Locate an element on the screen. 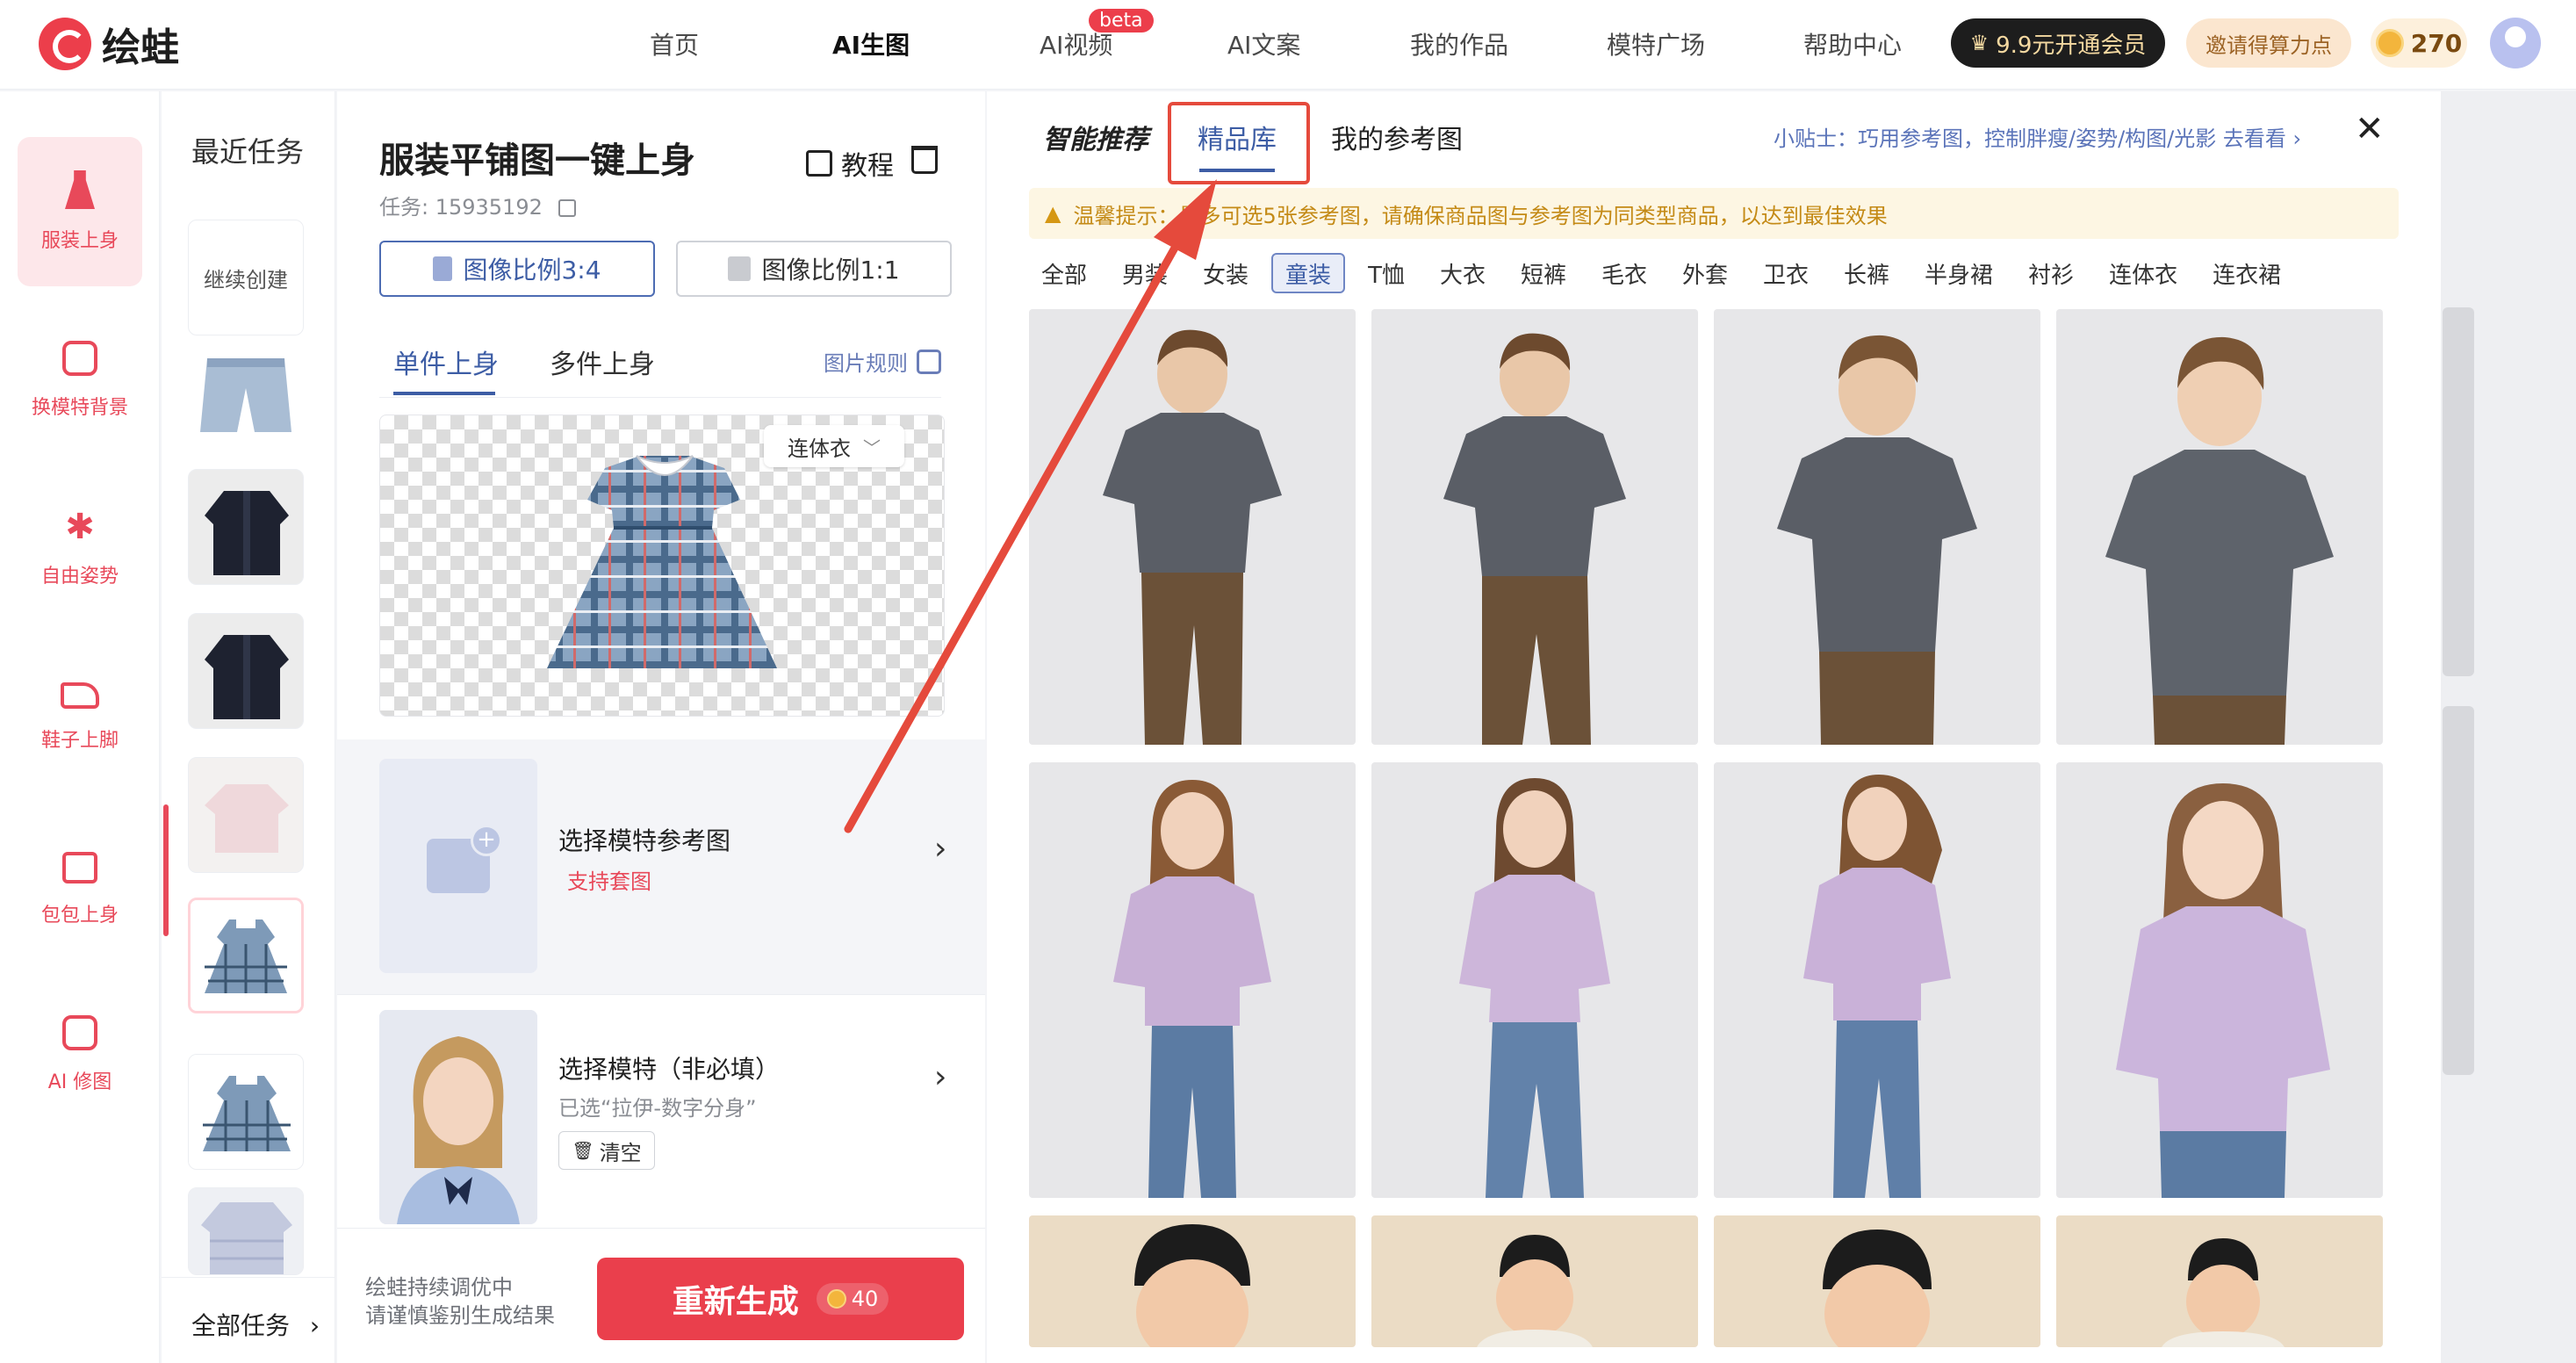  close-icon: ✕ is located at coordinates (2370, 129).